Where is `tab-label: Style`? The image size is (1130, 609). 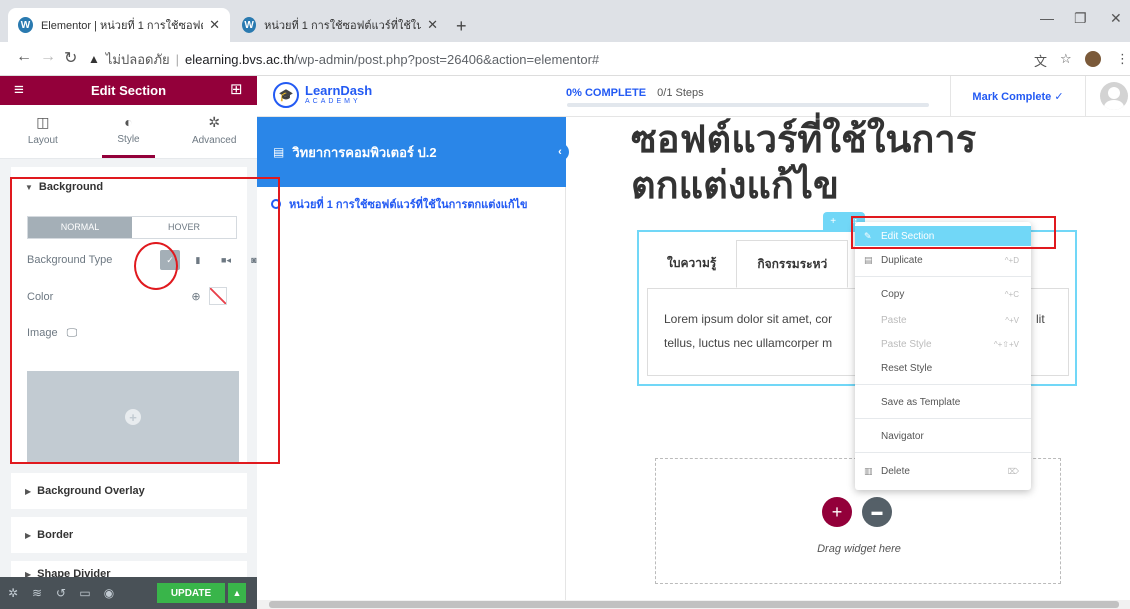
tab-label: Style is located at coordinates (128, 139).